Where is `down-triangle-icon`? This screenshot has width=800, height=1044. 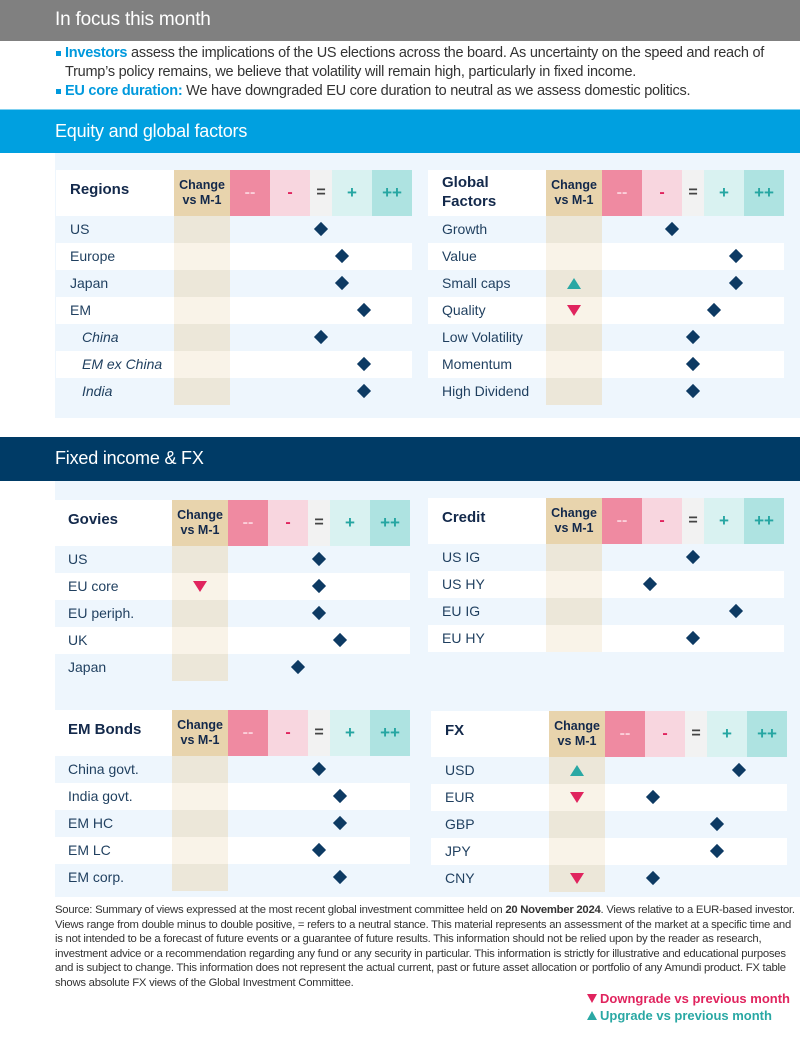
down-triangle-icon is located at coordinates (592, 998).